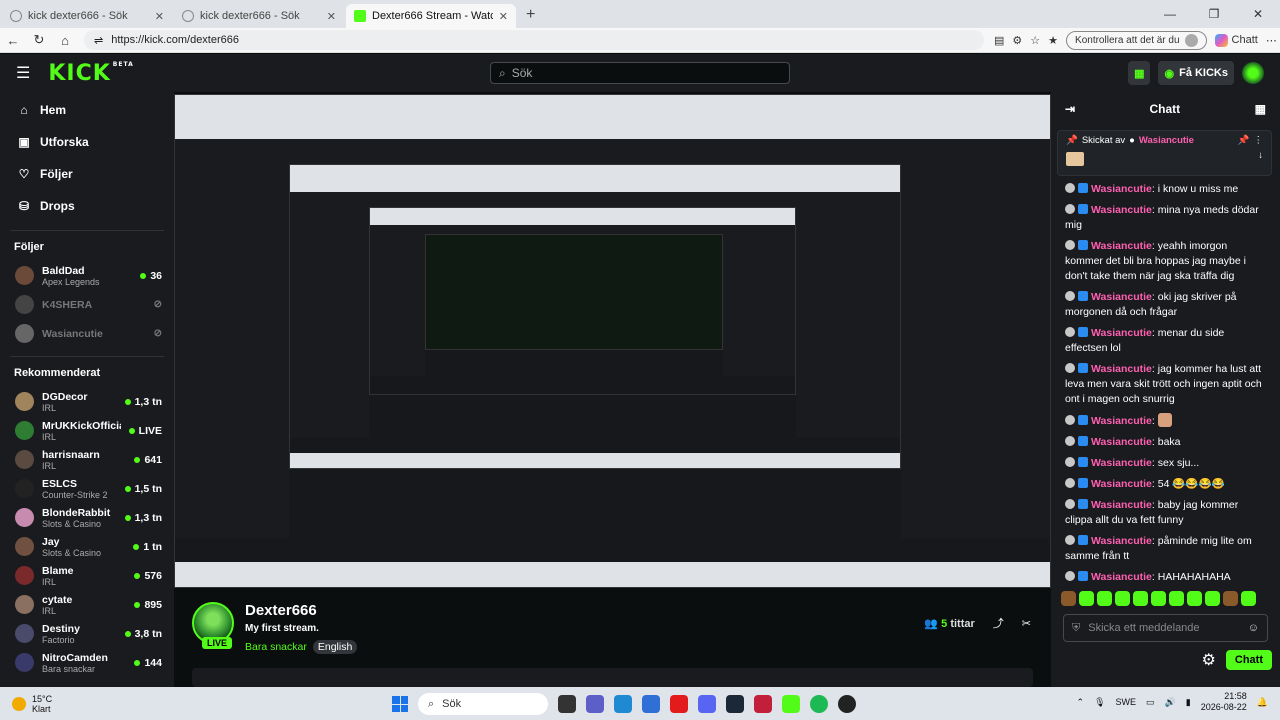  Describe the element at coordinates (281, 610) in the screenshot. I see `streamer-name: Dexter666` at that location.